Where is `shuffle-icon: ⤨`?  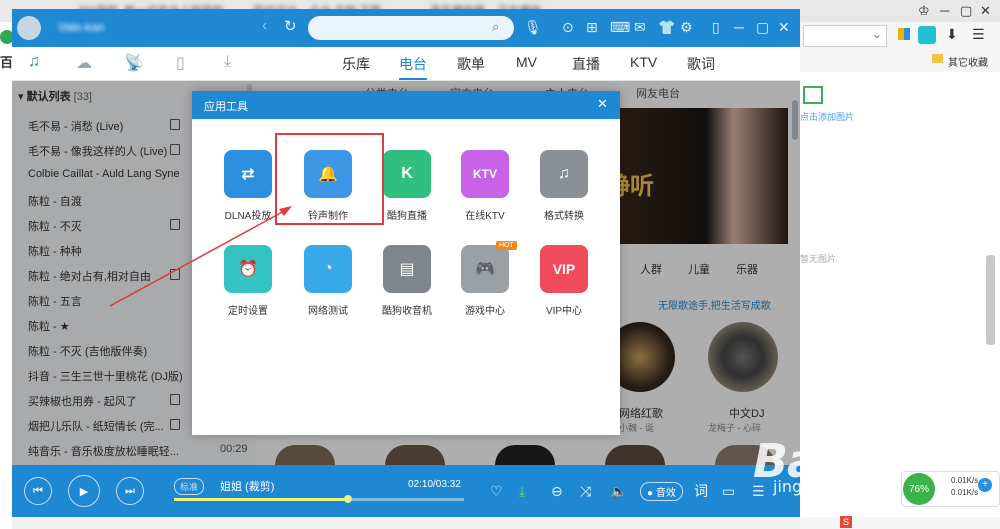 shuffle-icon: ⤨ is located at coordinates (585, 491).